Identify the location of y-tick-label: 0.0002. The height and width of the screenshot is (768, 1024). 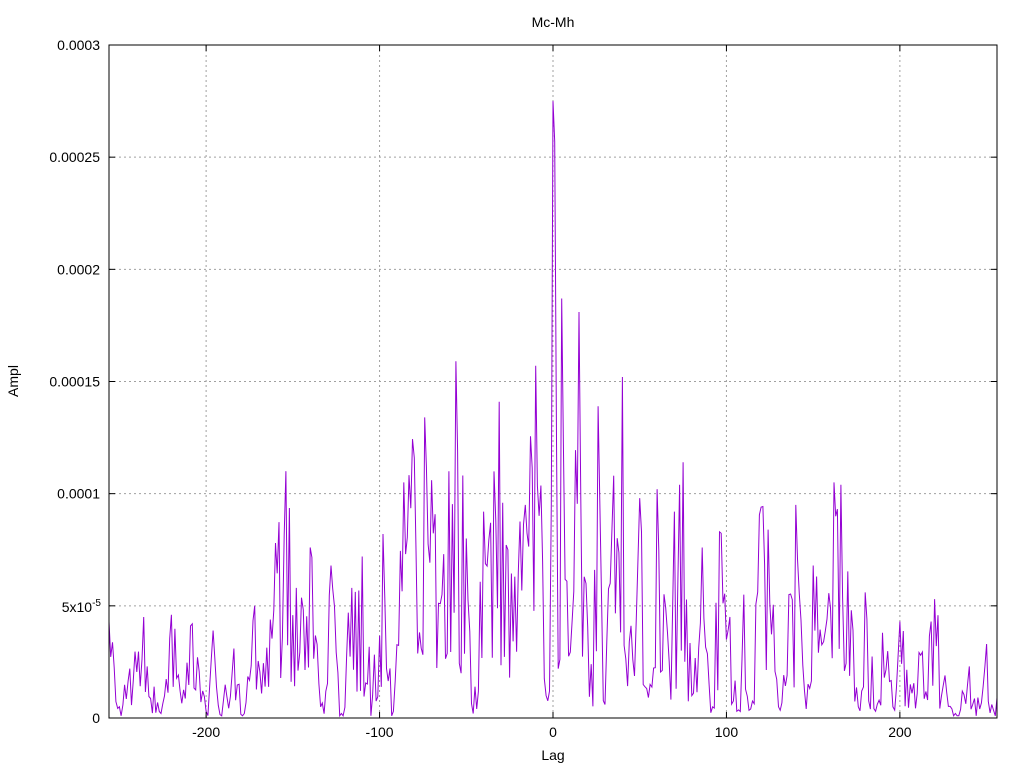
(78, 269).